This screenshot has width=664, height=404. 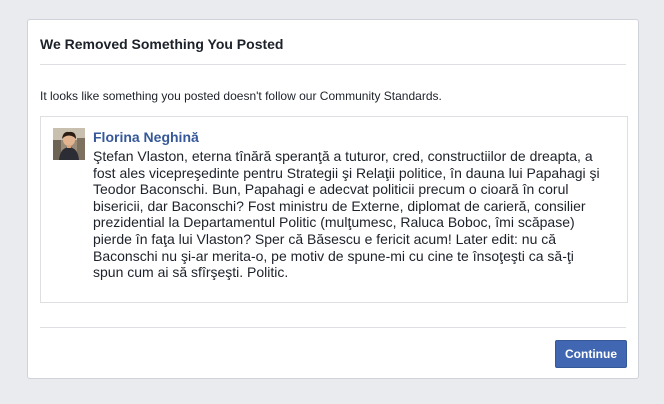 What do you see at coordinates (591, 354) in the screenshot?
I see `continue-button: Continue` at bounding box center [591, 354].